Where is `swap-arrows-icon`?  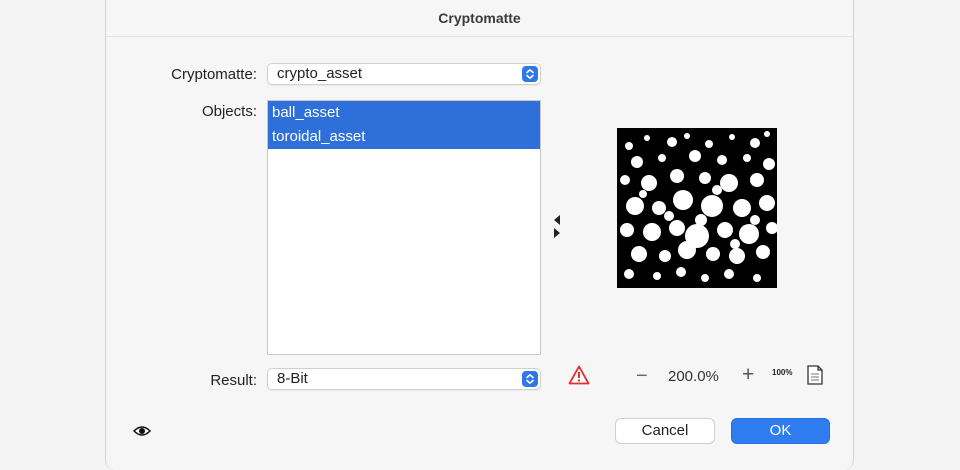 swap-arrows-icon is located at coordinates (557, 229).